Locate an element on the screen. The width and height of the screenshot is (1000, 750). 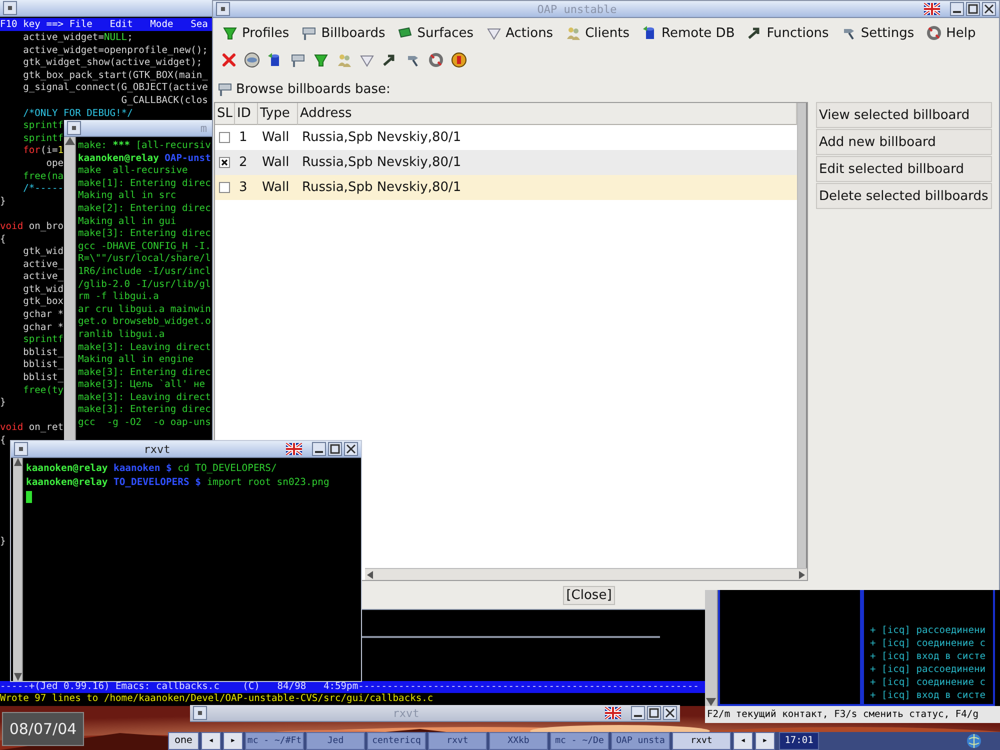
task-button: XXkb is located at coordinates (518, 741).